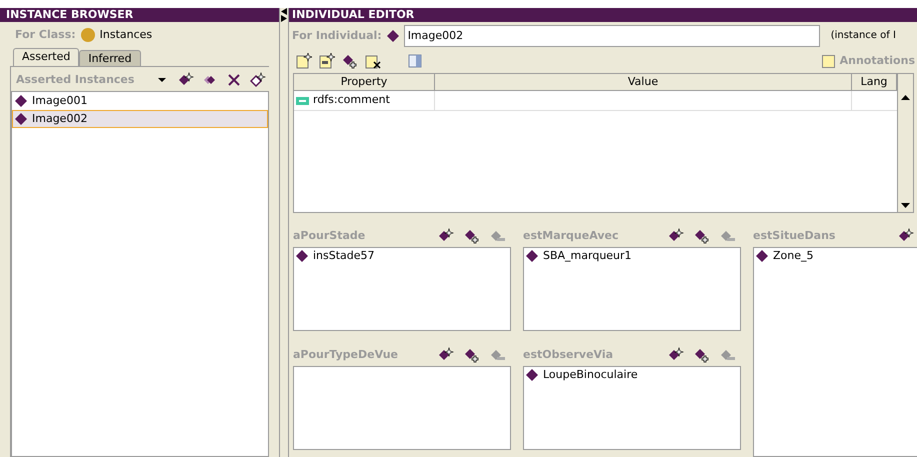  What do you see at coordinates (258, 80) in the screenshot?
I see `edit-instance-icon` at bounding box center [258, 80].